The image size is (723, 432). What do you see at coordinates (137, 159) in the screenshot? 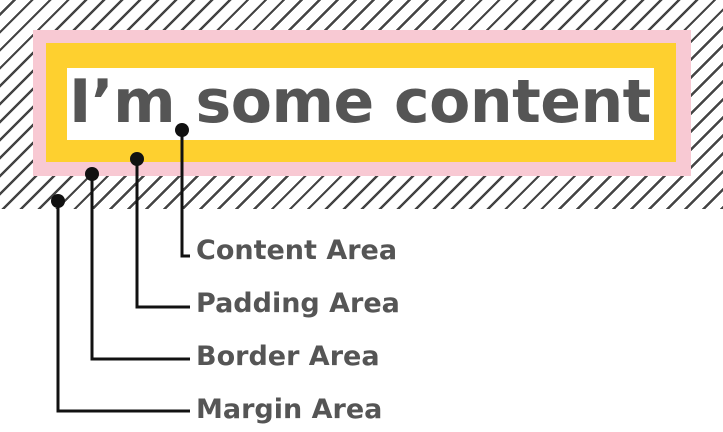
I see `padding-marker-dot` at bounding box center [137, 159].